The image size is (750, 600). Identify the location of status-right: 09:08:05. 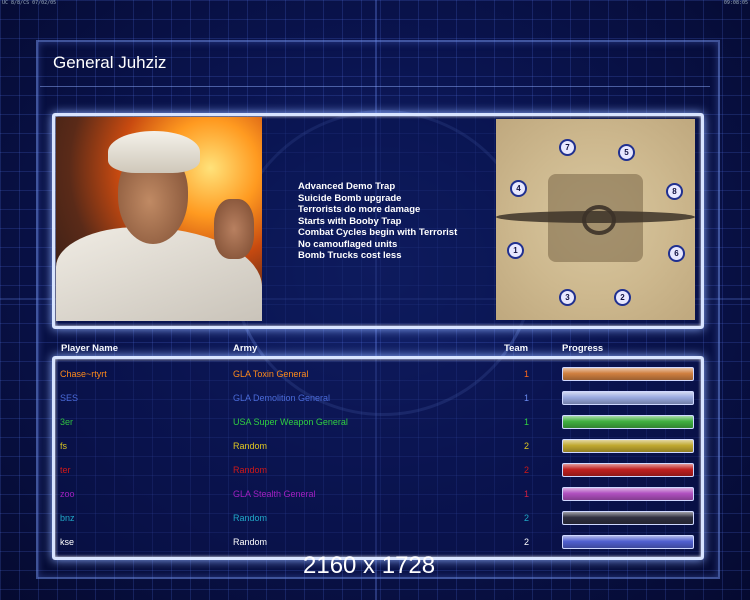
(735, 3).